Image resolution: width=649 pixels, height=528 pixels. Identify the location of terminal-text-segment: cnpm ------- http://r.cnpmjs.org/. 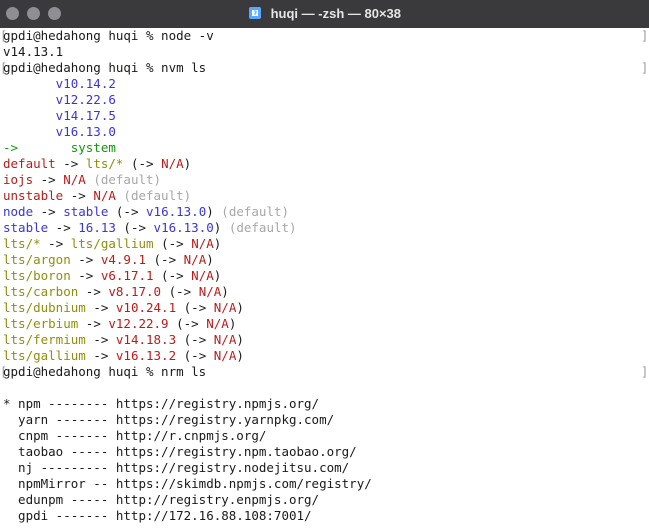
(135, 435).